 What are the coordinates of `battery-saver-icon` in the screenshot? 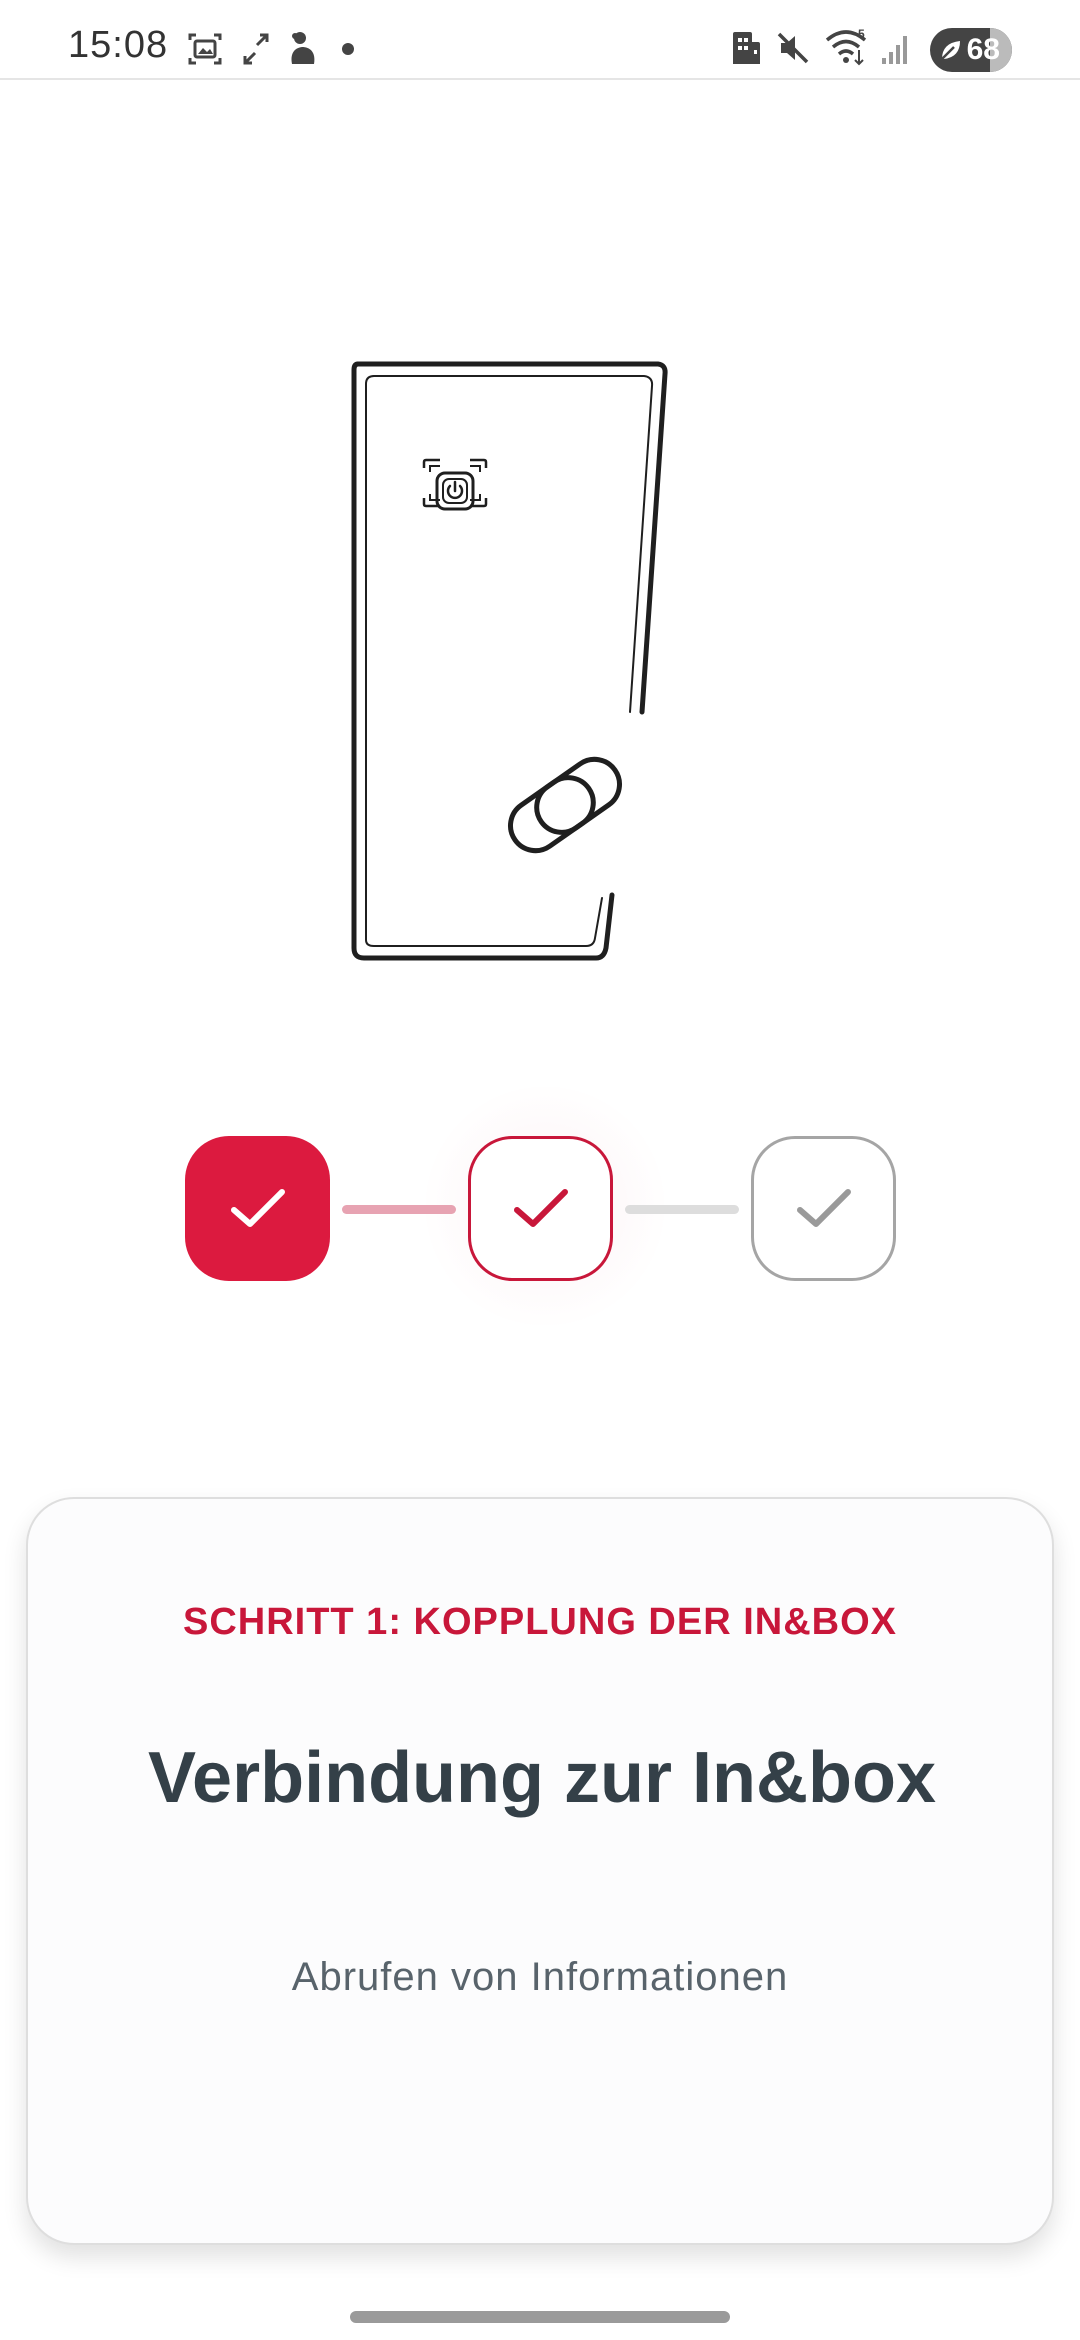 It's located at (950, 50).